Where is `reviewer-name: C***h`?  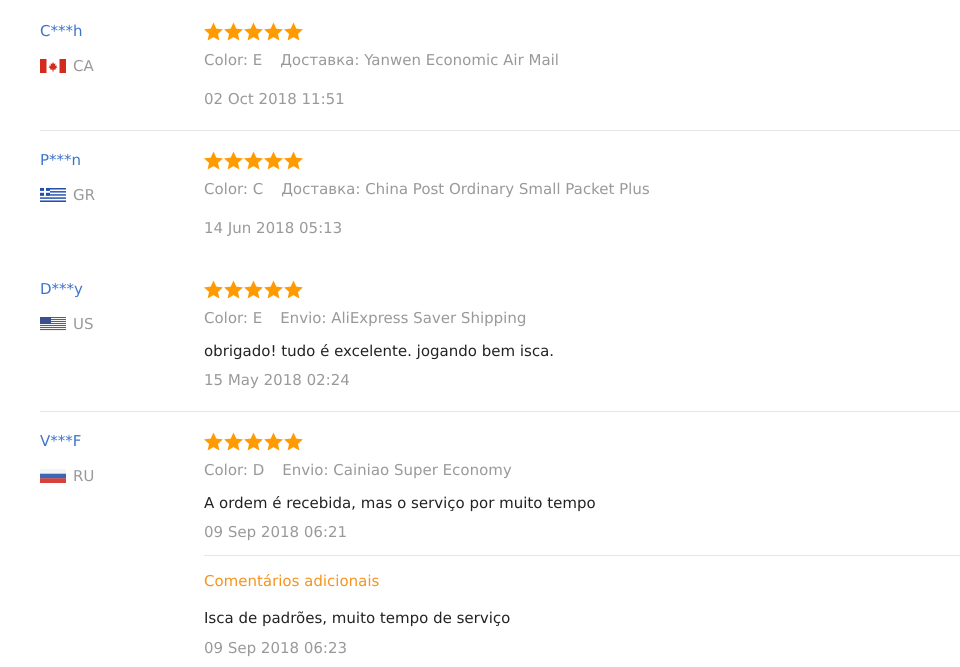 reviewer-name: C***h is located at coordinates (61, 31).